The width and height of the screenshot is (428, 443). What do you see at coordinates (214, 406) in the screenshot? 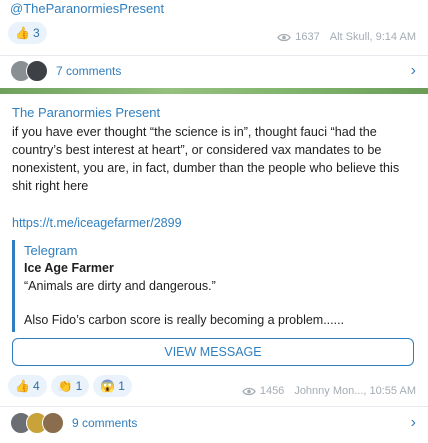
I see `divider` at bounding box center [214, 406].